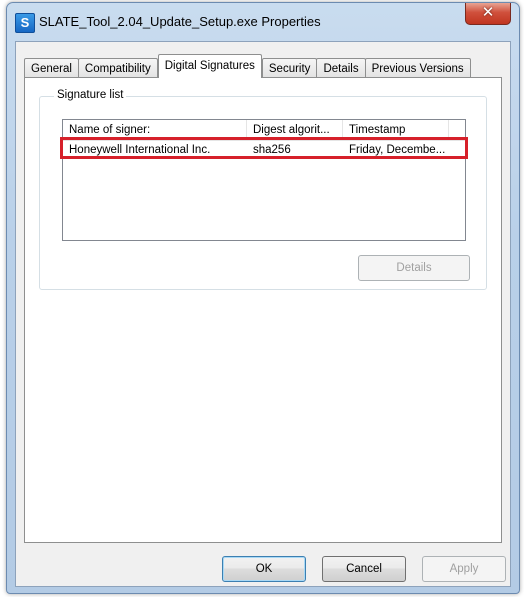 The height and width of the screenshot is (597, 524). I want to click on signature-list-legend: Signature list, so click(90, 95).